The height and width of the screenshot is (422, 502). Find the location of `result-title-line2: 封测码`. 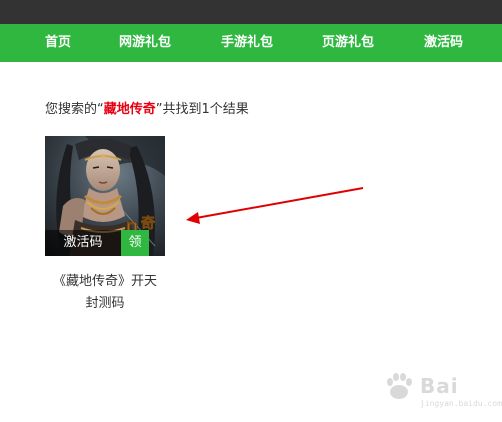

result-title-line2: 封测码 is located at coordinates (105, 303).